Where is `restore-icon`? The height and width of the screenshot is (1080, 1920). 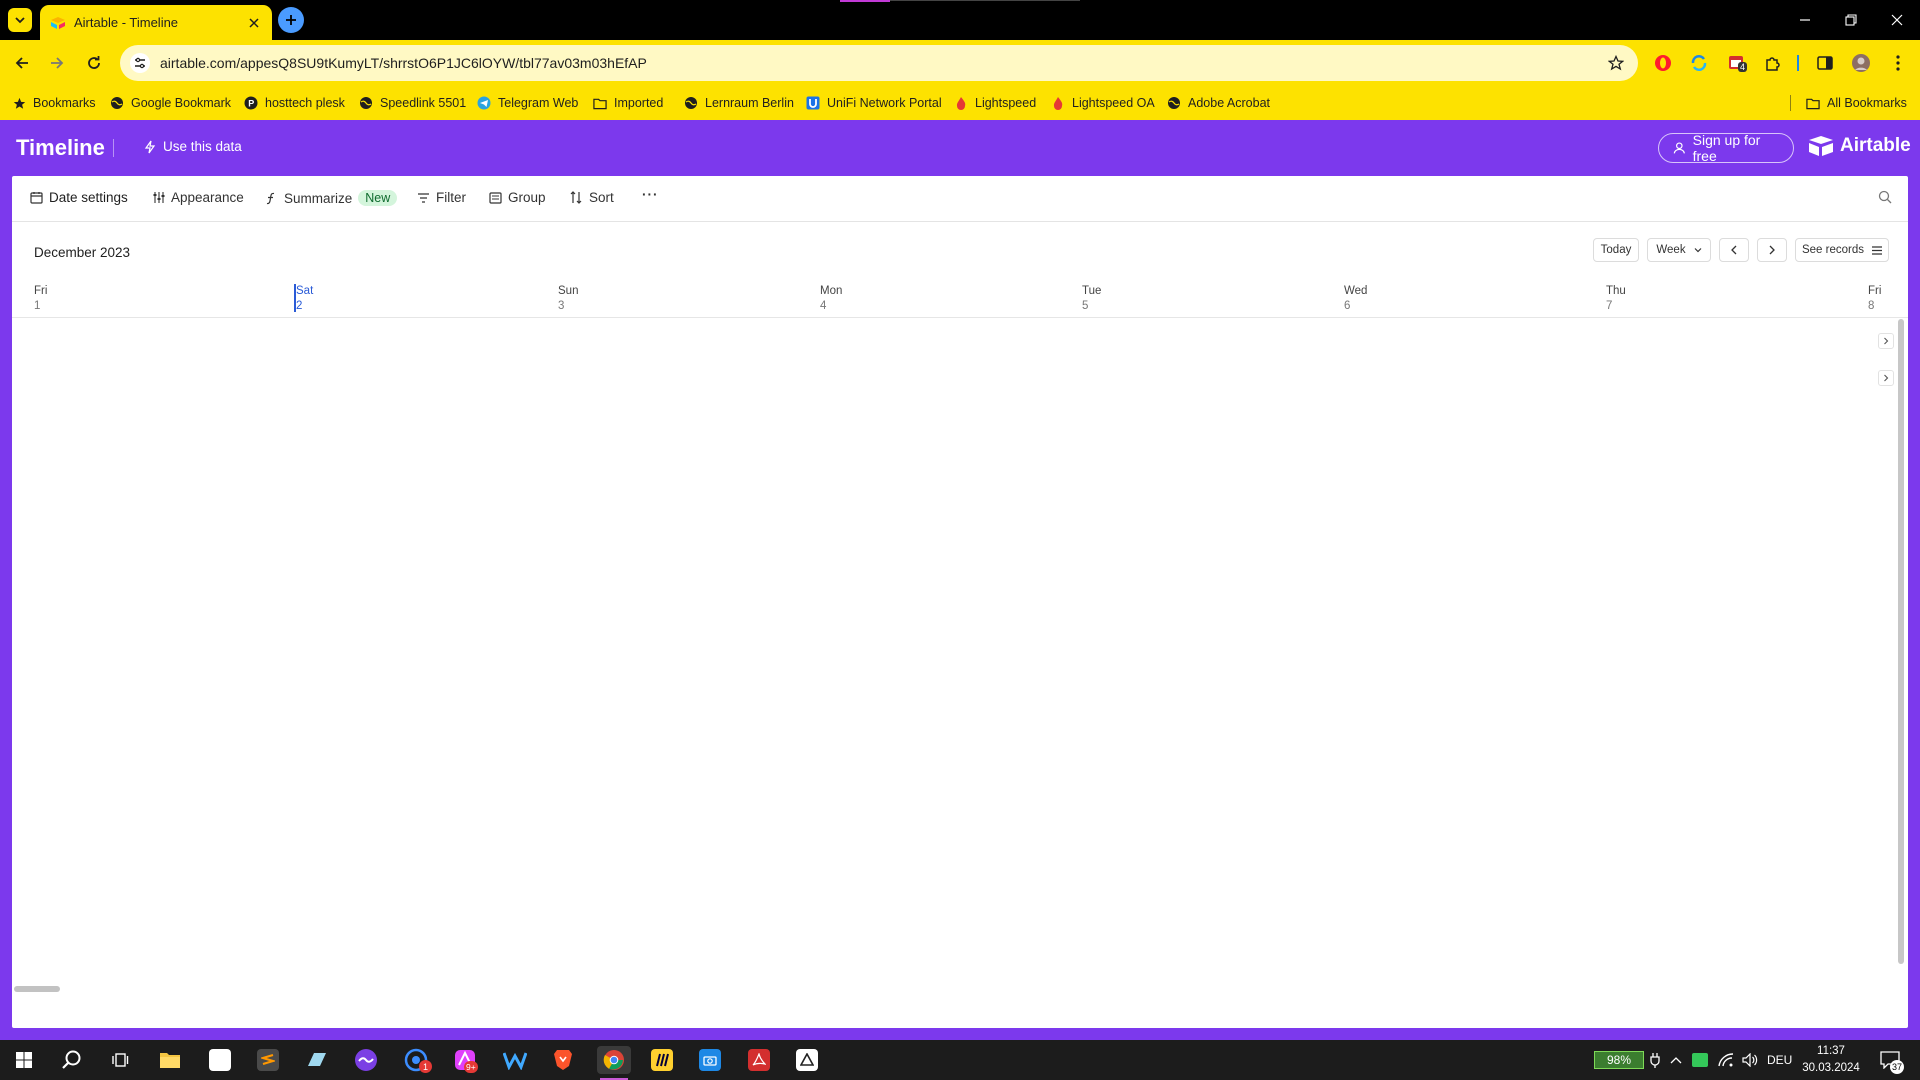 restore-icon is located at coordinates (1851, 20).